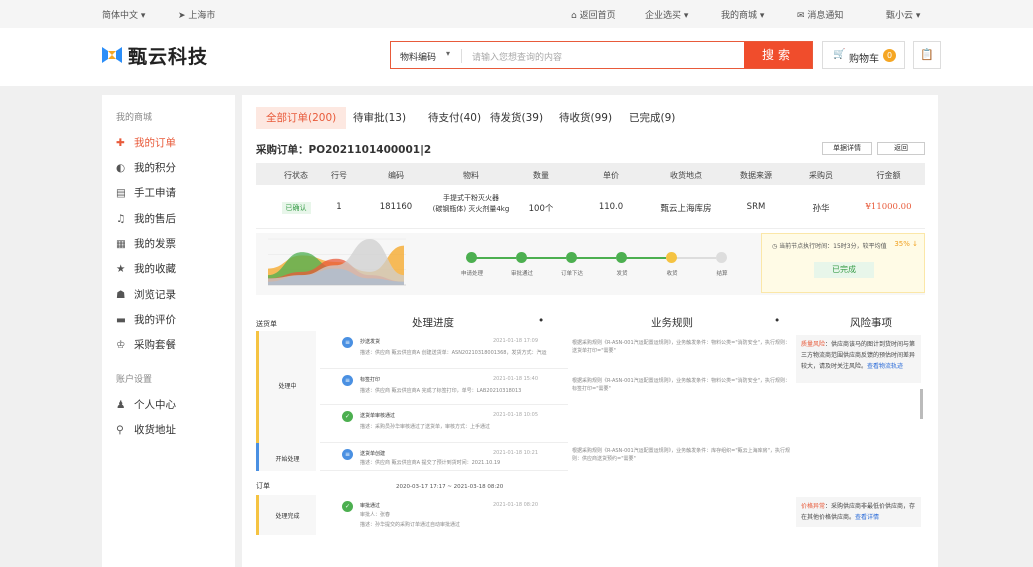 This screenshot has height=567, width=1033. What do you see at coordinates (155, 295) in the screenshot?
I see `sidebar-item-label: 浏览记录` at bounding box center [155, 295].